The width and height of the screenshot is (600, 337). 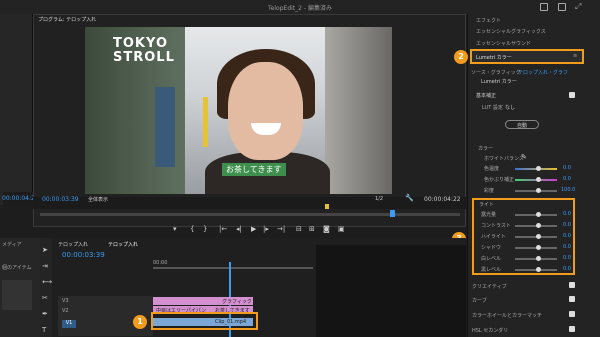 What do you see at coordinates (562, 7) in the screenshot?
I see `share-icon` at bounding box center [562, 7].